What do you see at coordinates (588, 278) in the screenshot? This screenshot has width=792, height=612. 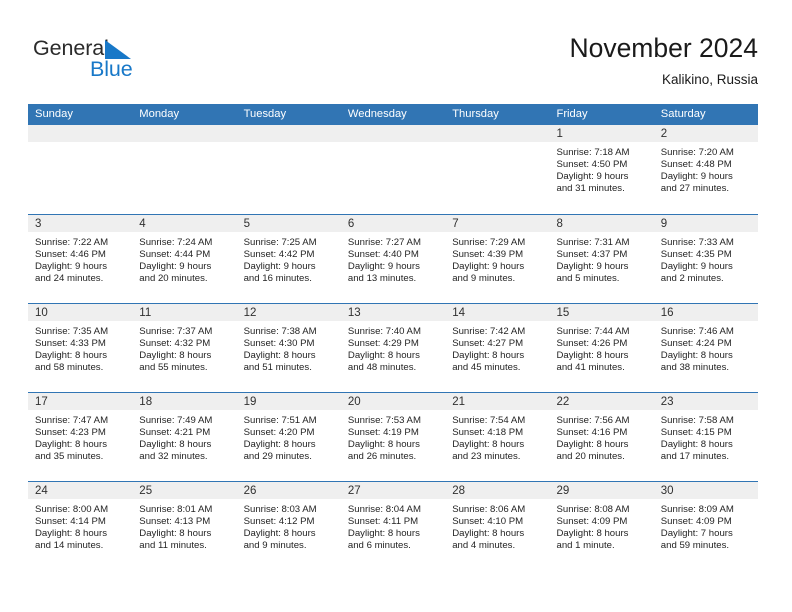 I see `daylight-duration-line2: and 5 minutes.` at bounding box center [588, 278].